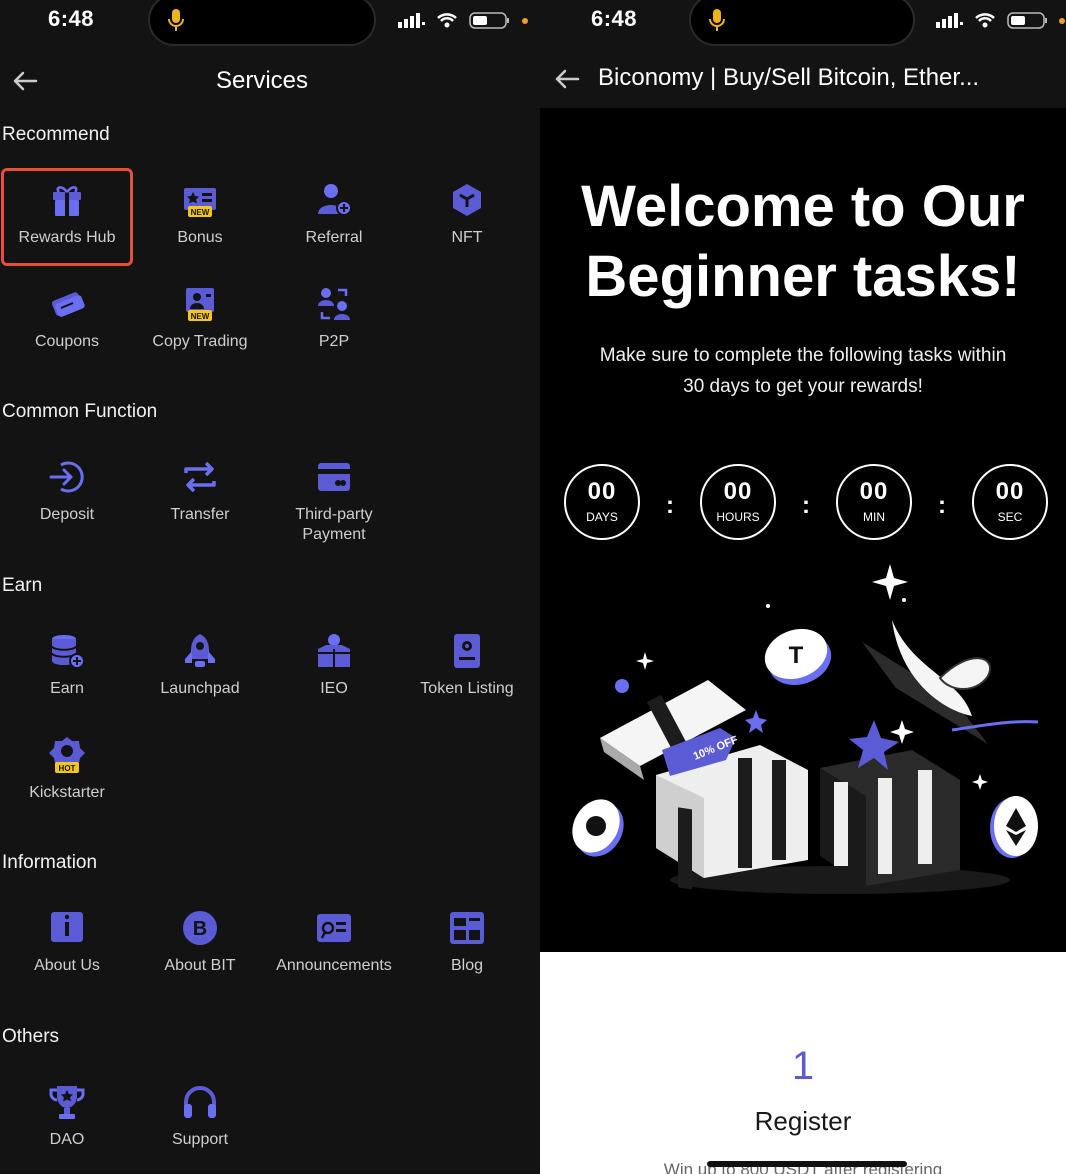 This screenshot has width=1066, height=1174. I want to click on countdown-seconds: 00 SEC, so click(1010, 502).